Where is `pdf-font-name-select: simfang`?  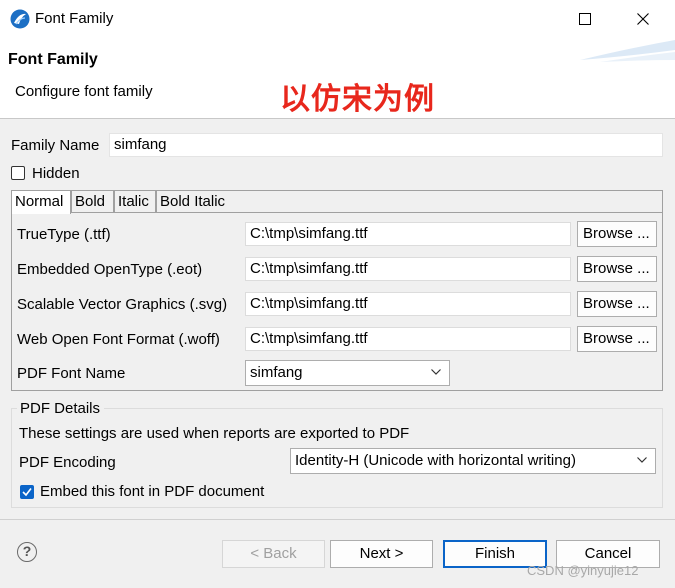
pdf-font-name-select: simfang is located at coordinates (347, 373).